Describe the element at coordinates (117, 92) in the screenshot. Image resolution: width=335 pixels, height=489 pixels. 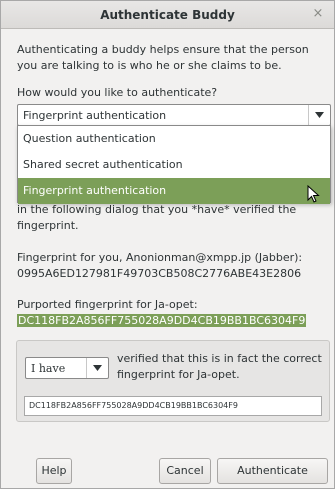
I see `method-question-label: How would you like to authenticate?` at that location.